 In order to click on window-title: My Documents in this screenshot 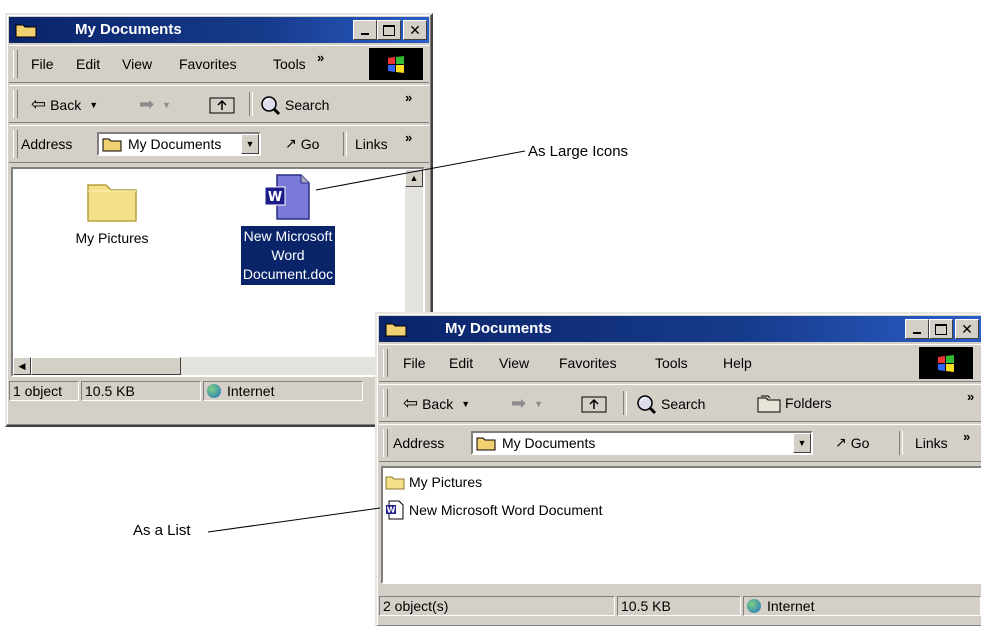, I will do `click(498, 328)`.